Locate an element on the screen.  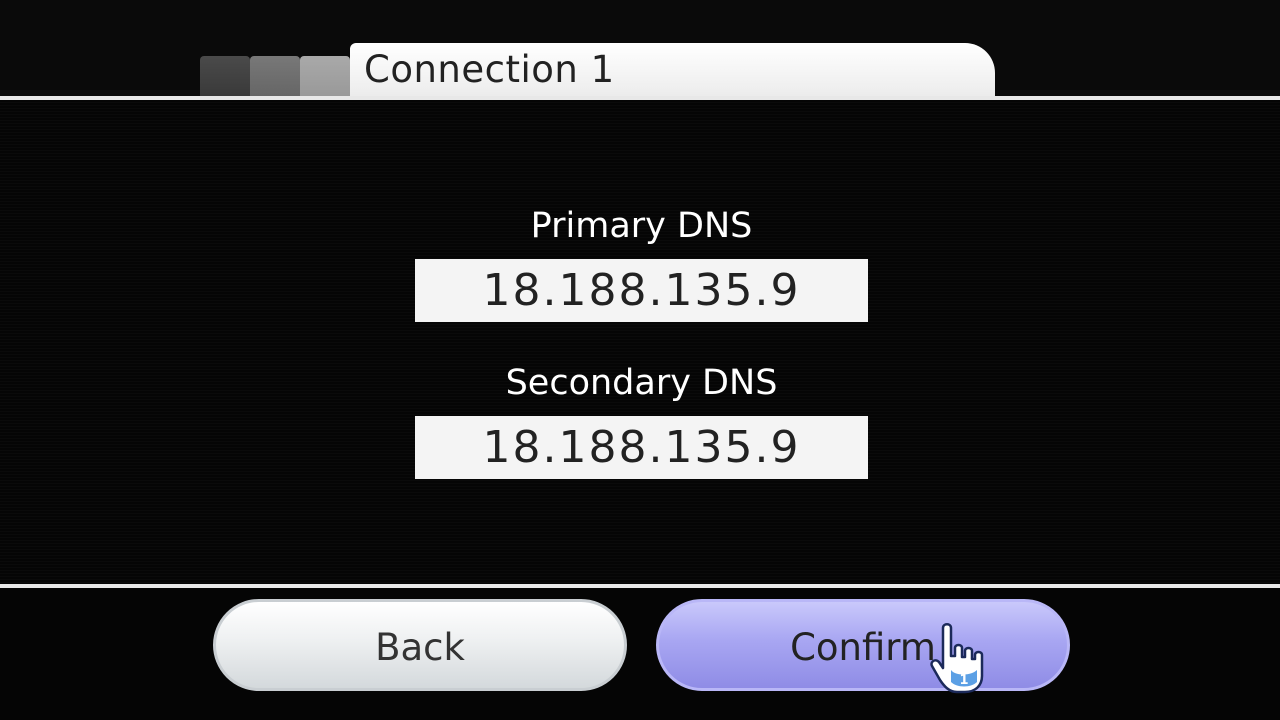
back-button: Back is located at coordinates (420, 645).